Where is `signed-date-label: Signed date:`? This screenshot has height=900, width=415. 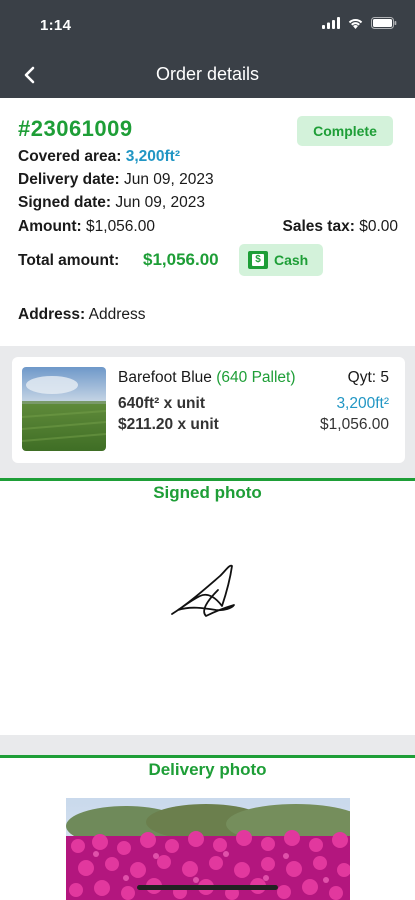
signed-date-label: Signed date: is located at coordinates (65, 202).